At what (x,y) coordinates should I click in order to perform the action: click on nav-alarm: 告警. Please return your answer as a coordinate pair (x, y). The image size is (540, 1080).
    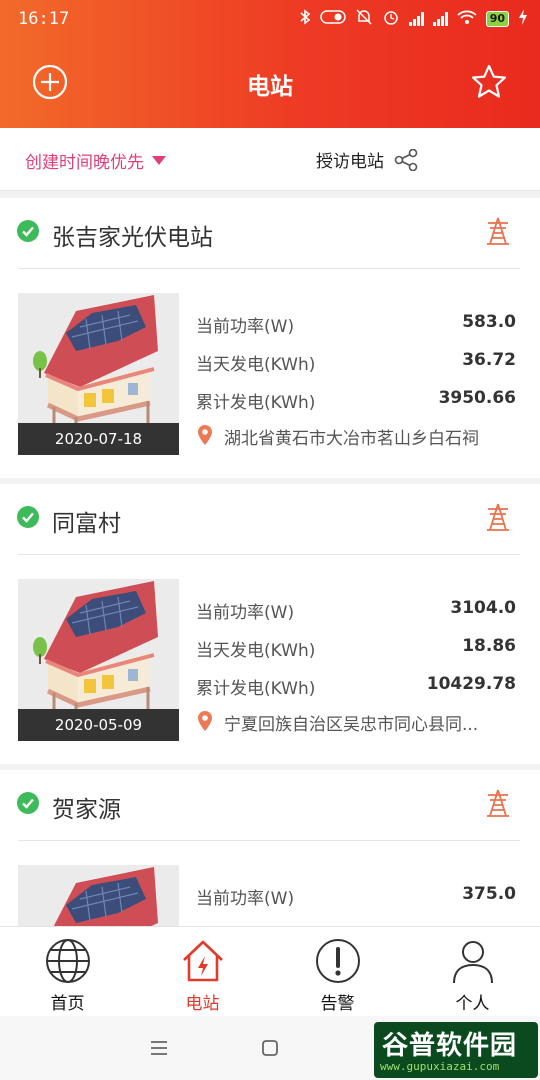
    Looking at the image, I should click on (337, 972).